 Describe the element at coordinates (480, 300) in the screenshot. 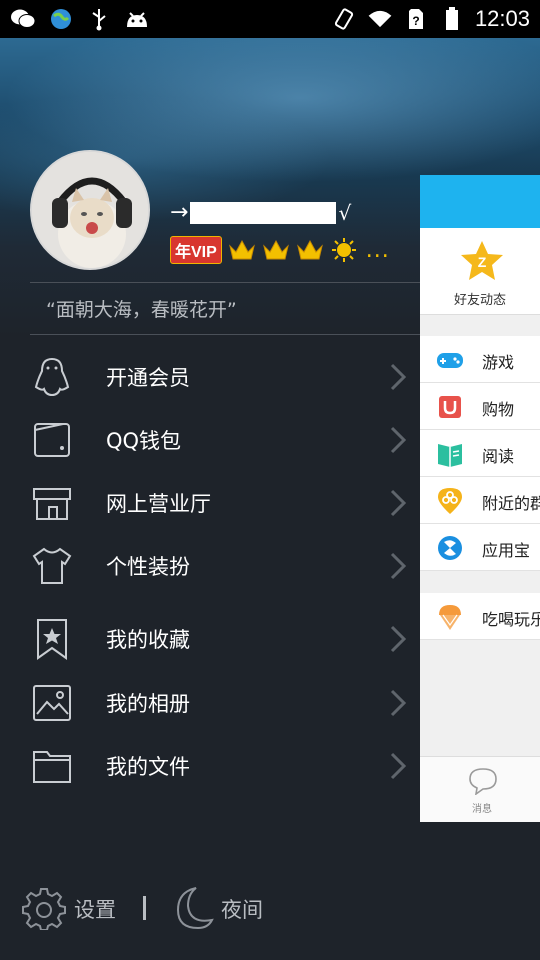

I see `friend-feed-label: 好友动态` at that location.